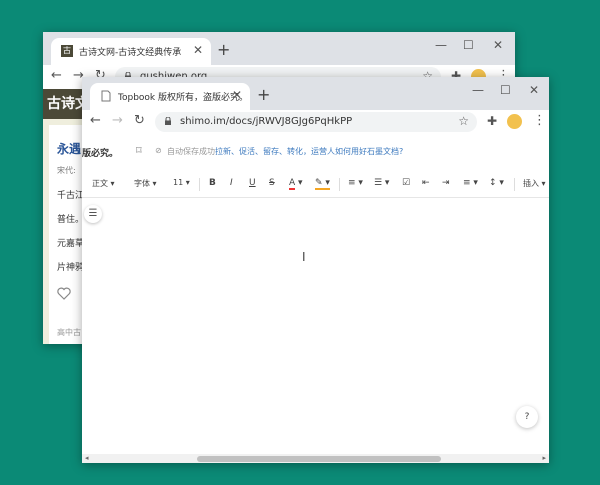  What do you see at coordinates (296, 184) in the screenshot?
I see `font-color-button: A ▾` at bounding box center [296, 184].